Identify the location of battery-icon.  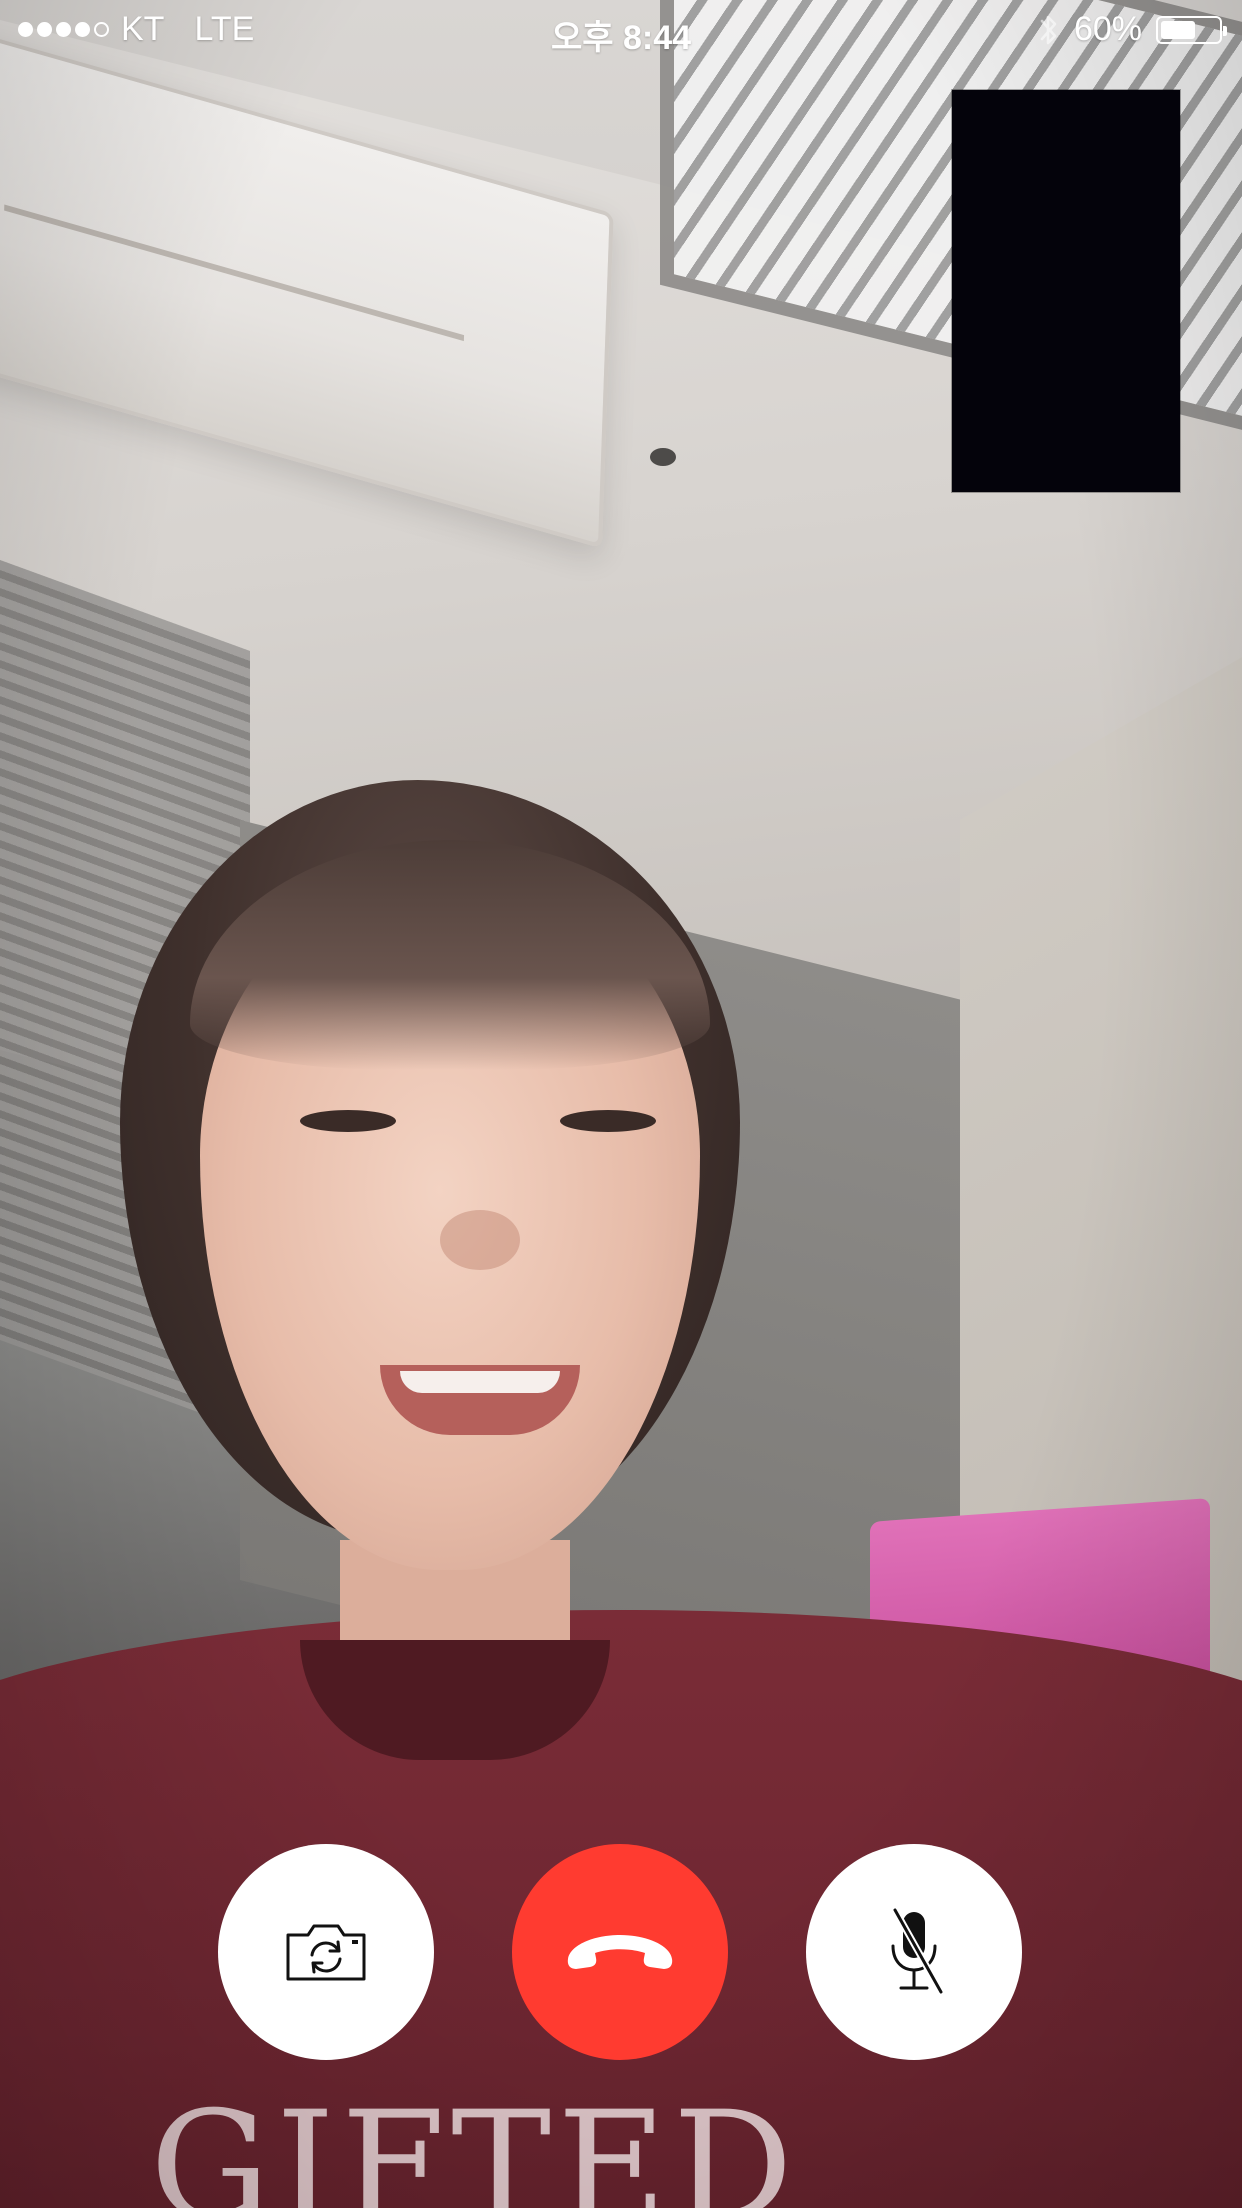
(1191, 29).